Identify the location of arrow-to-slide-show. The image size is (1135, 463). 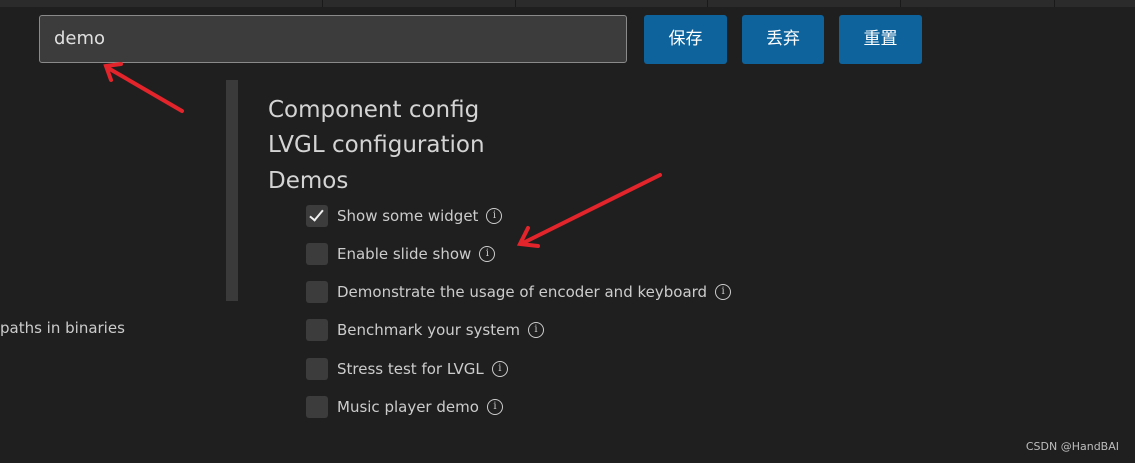
(589, 210).